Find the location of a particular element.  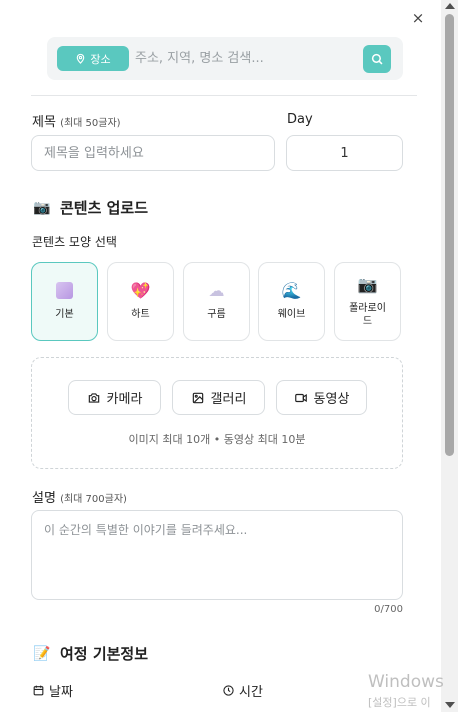

shape-label-polaroid: 폴라로이 드 is located at coordinates (367, 314).